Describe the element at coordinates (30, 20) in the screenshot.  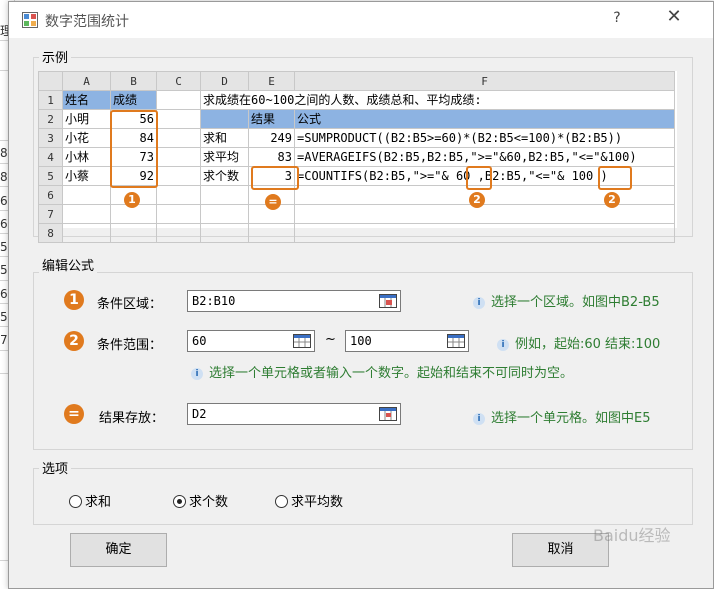
I see `app-grid-icon` at that location.